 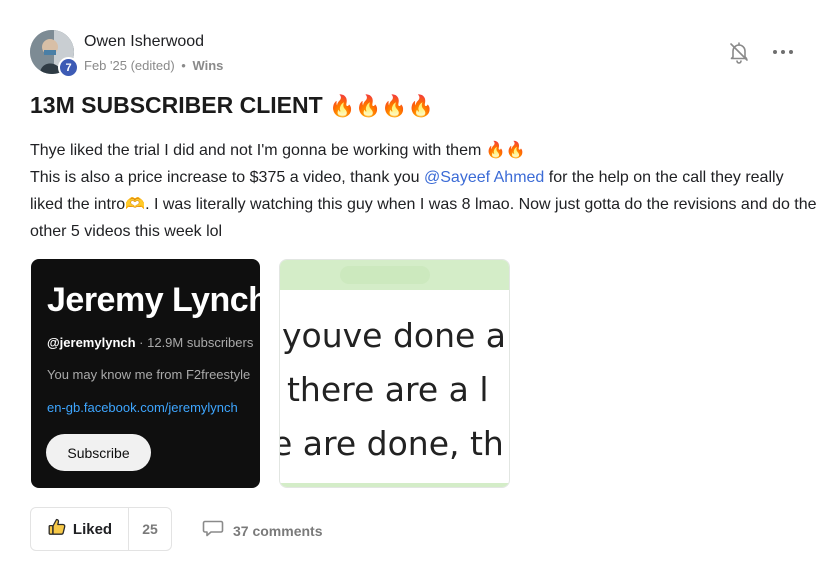 I want to click on post-title-text: 13M SUBSCRIBER CLIENT, so click(x=176, y=105).